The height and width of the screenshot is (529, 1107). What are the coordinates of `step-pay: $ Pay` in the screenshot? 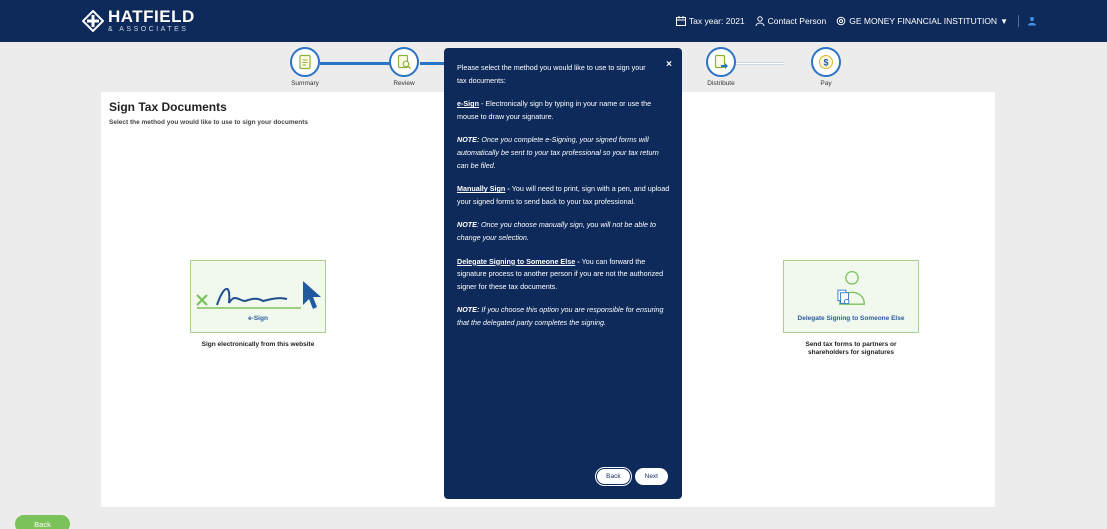 It's located at (826, 67).